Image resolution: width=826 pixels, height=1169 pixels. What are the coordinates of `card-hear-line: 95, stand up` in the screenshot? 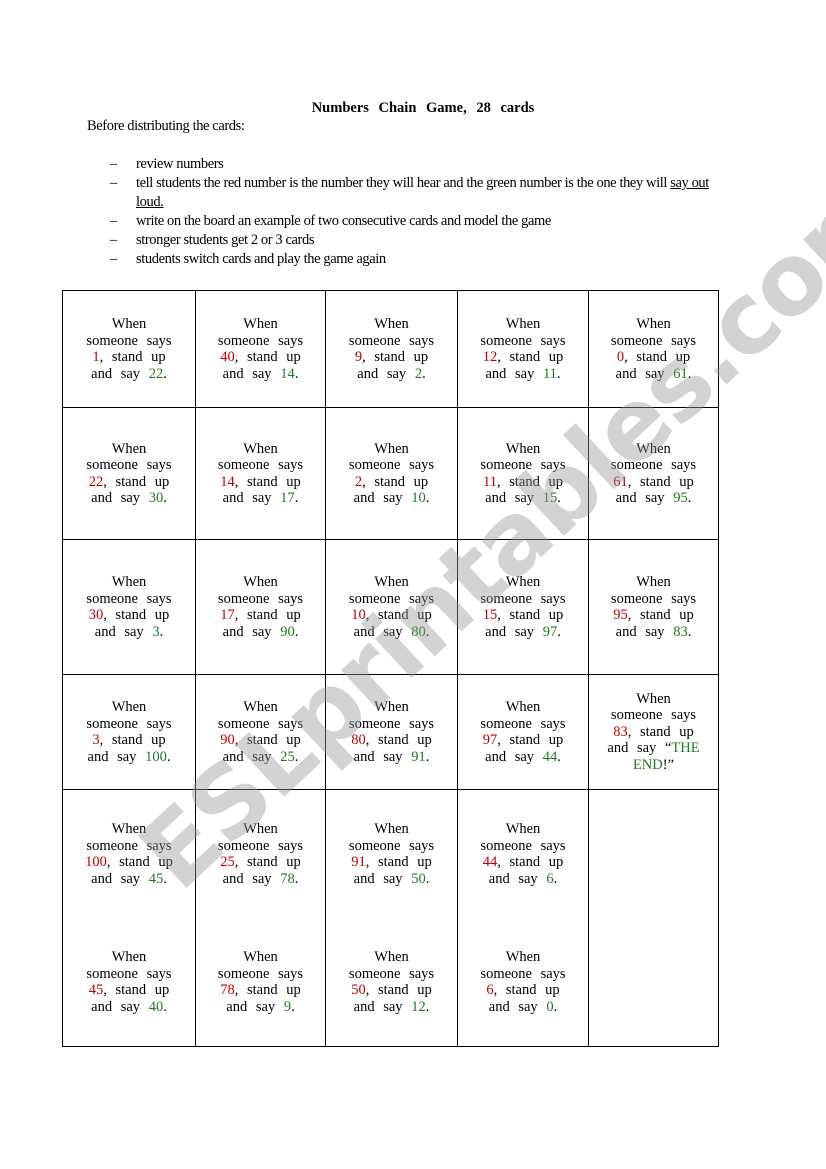 It's located at (653, 615).